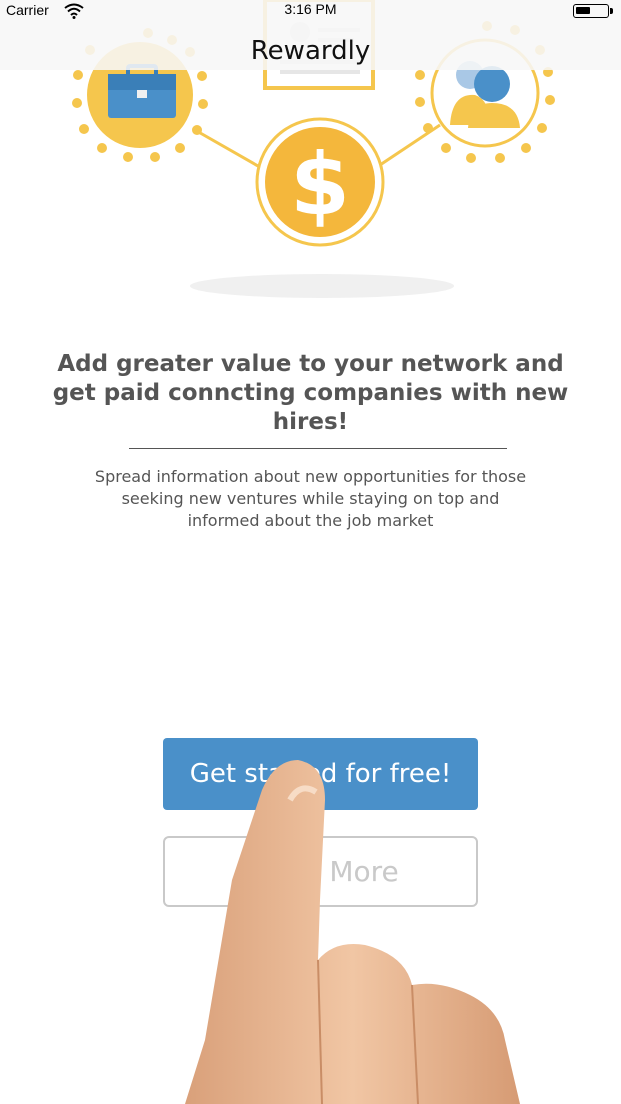  I want to click on dollar-coin-icon: $, so click(320, 182).